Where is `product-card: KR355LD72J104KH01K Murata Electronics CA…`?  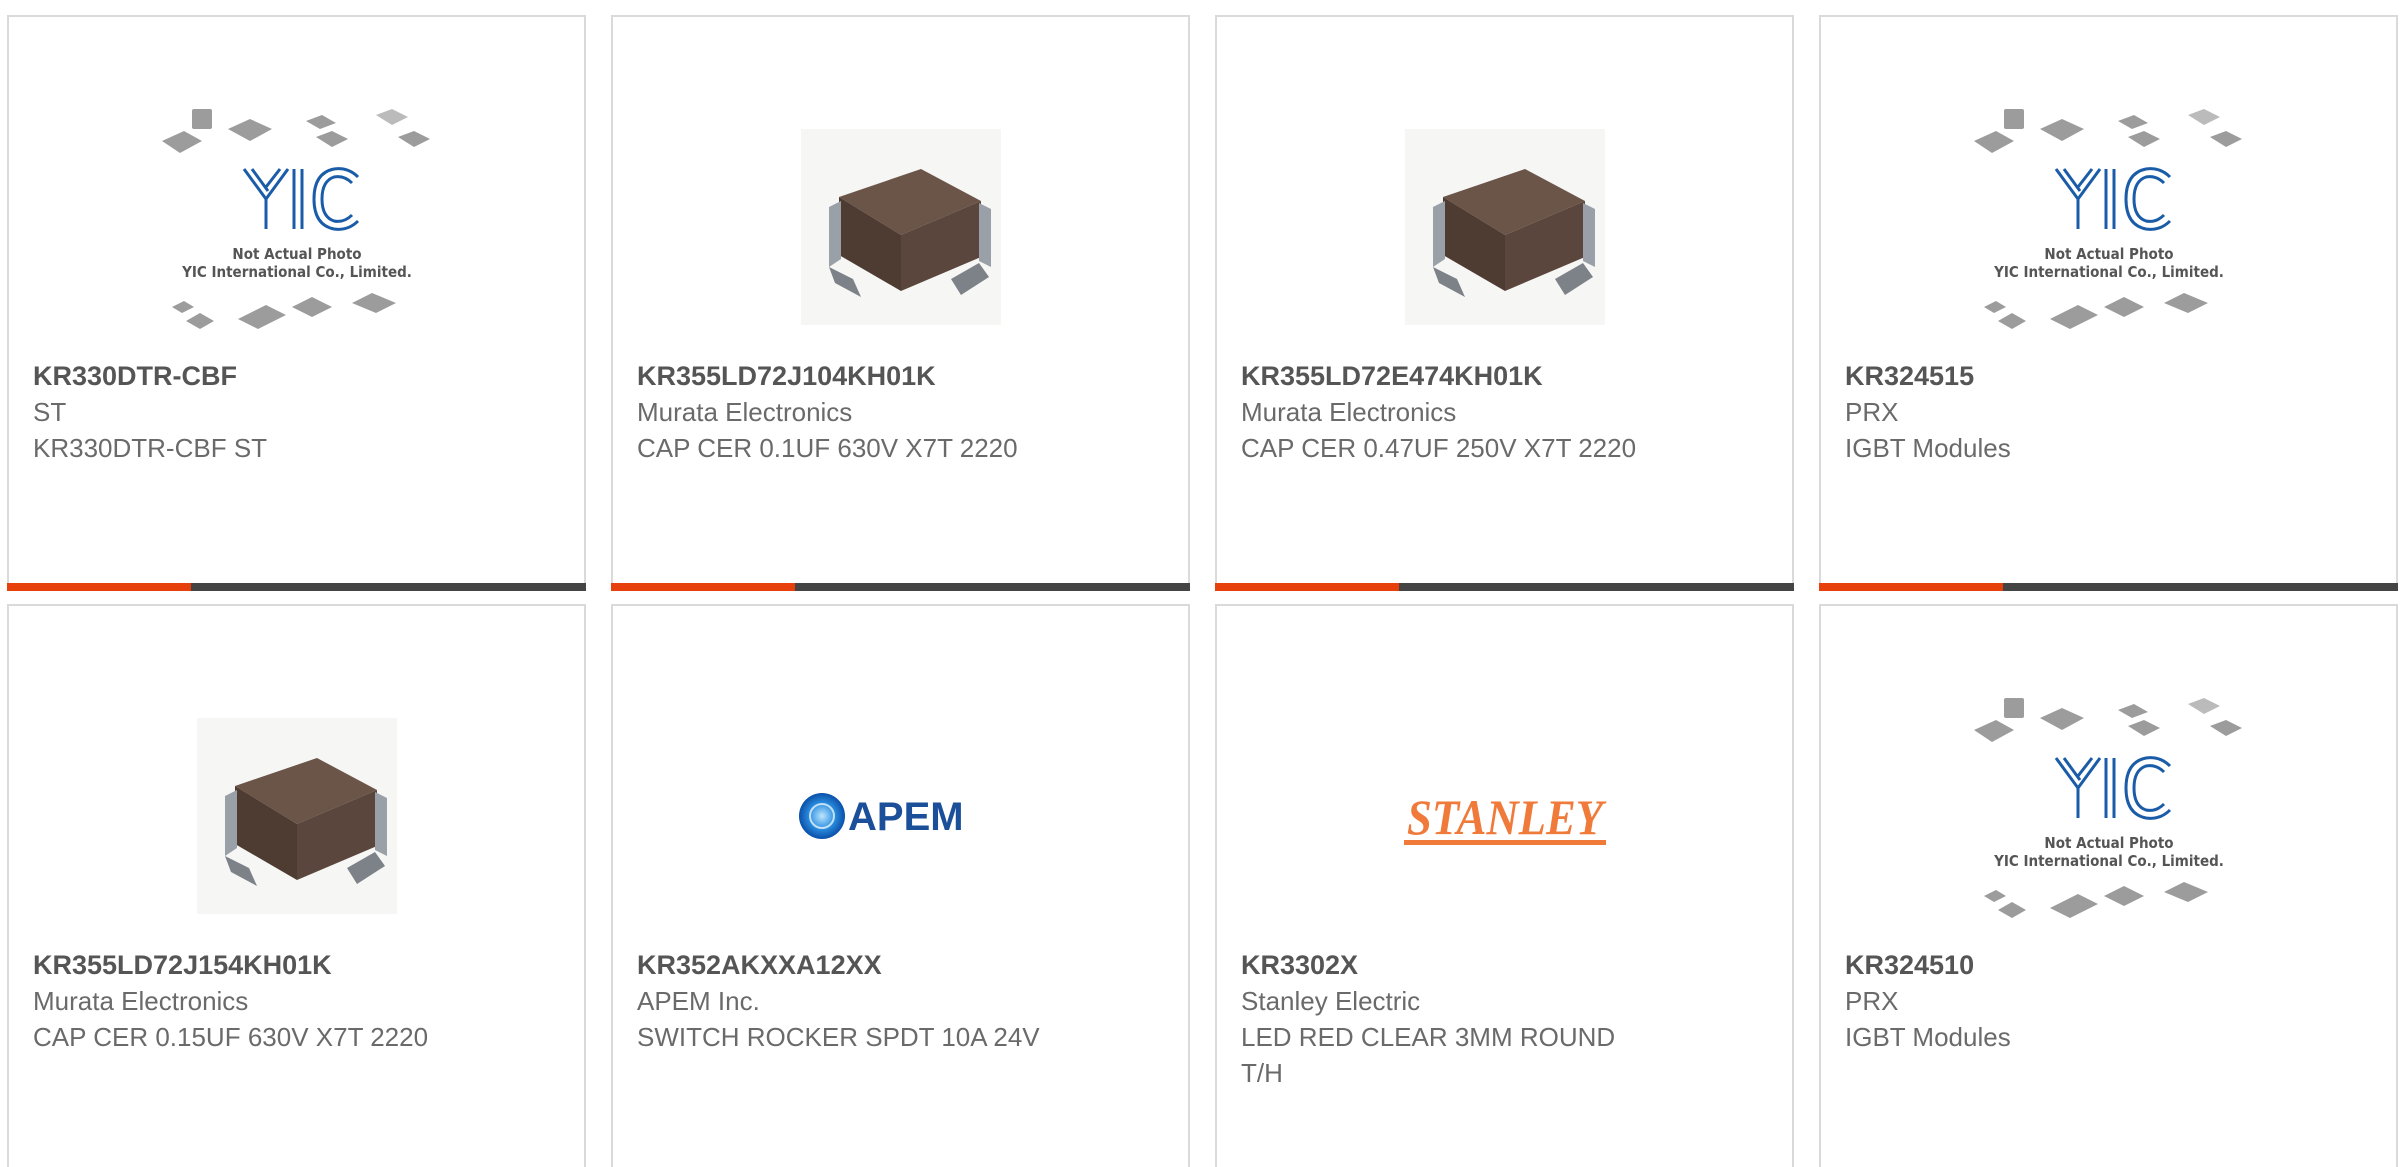 product-card: KR355LD72J104KH01K Murata Electronics CA… is located at coordinates (900, 303).